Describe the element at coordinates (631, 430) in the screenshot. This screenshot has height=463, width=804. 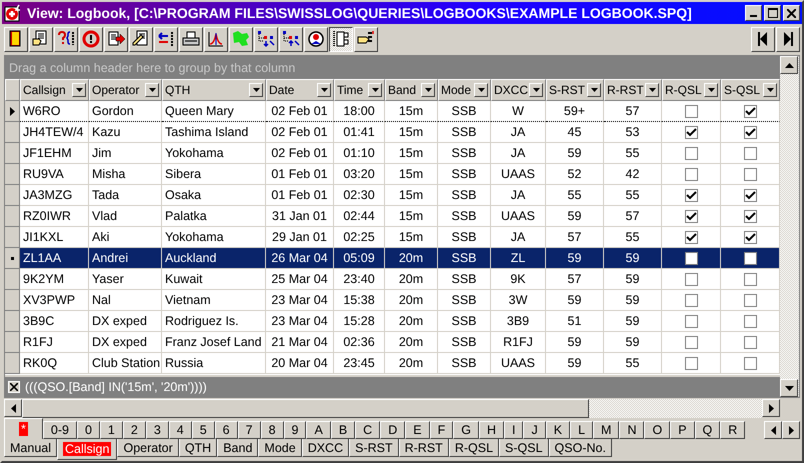
I see `letter-tab: N` at that location.